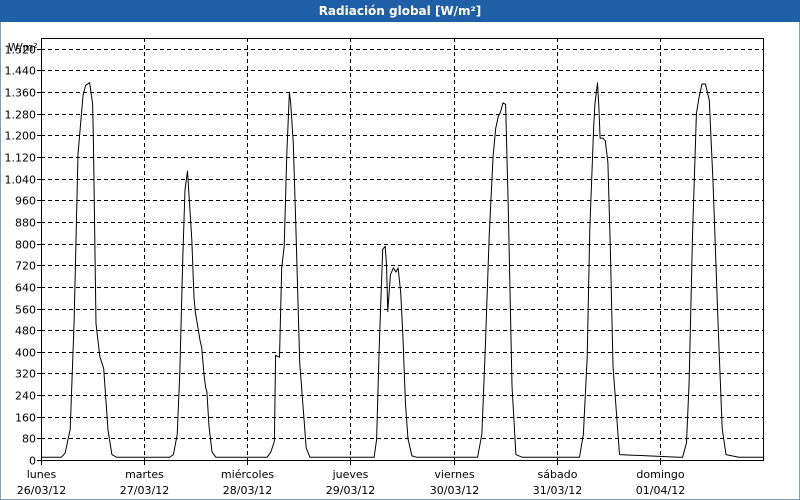 The width and height of the screenshot is (800, 500). Describe the element at coordinates (25, 310) in the screenshot. I see `y-tick-label: 560` at that location.